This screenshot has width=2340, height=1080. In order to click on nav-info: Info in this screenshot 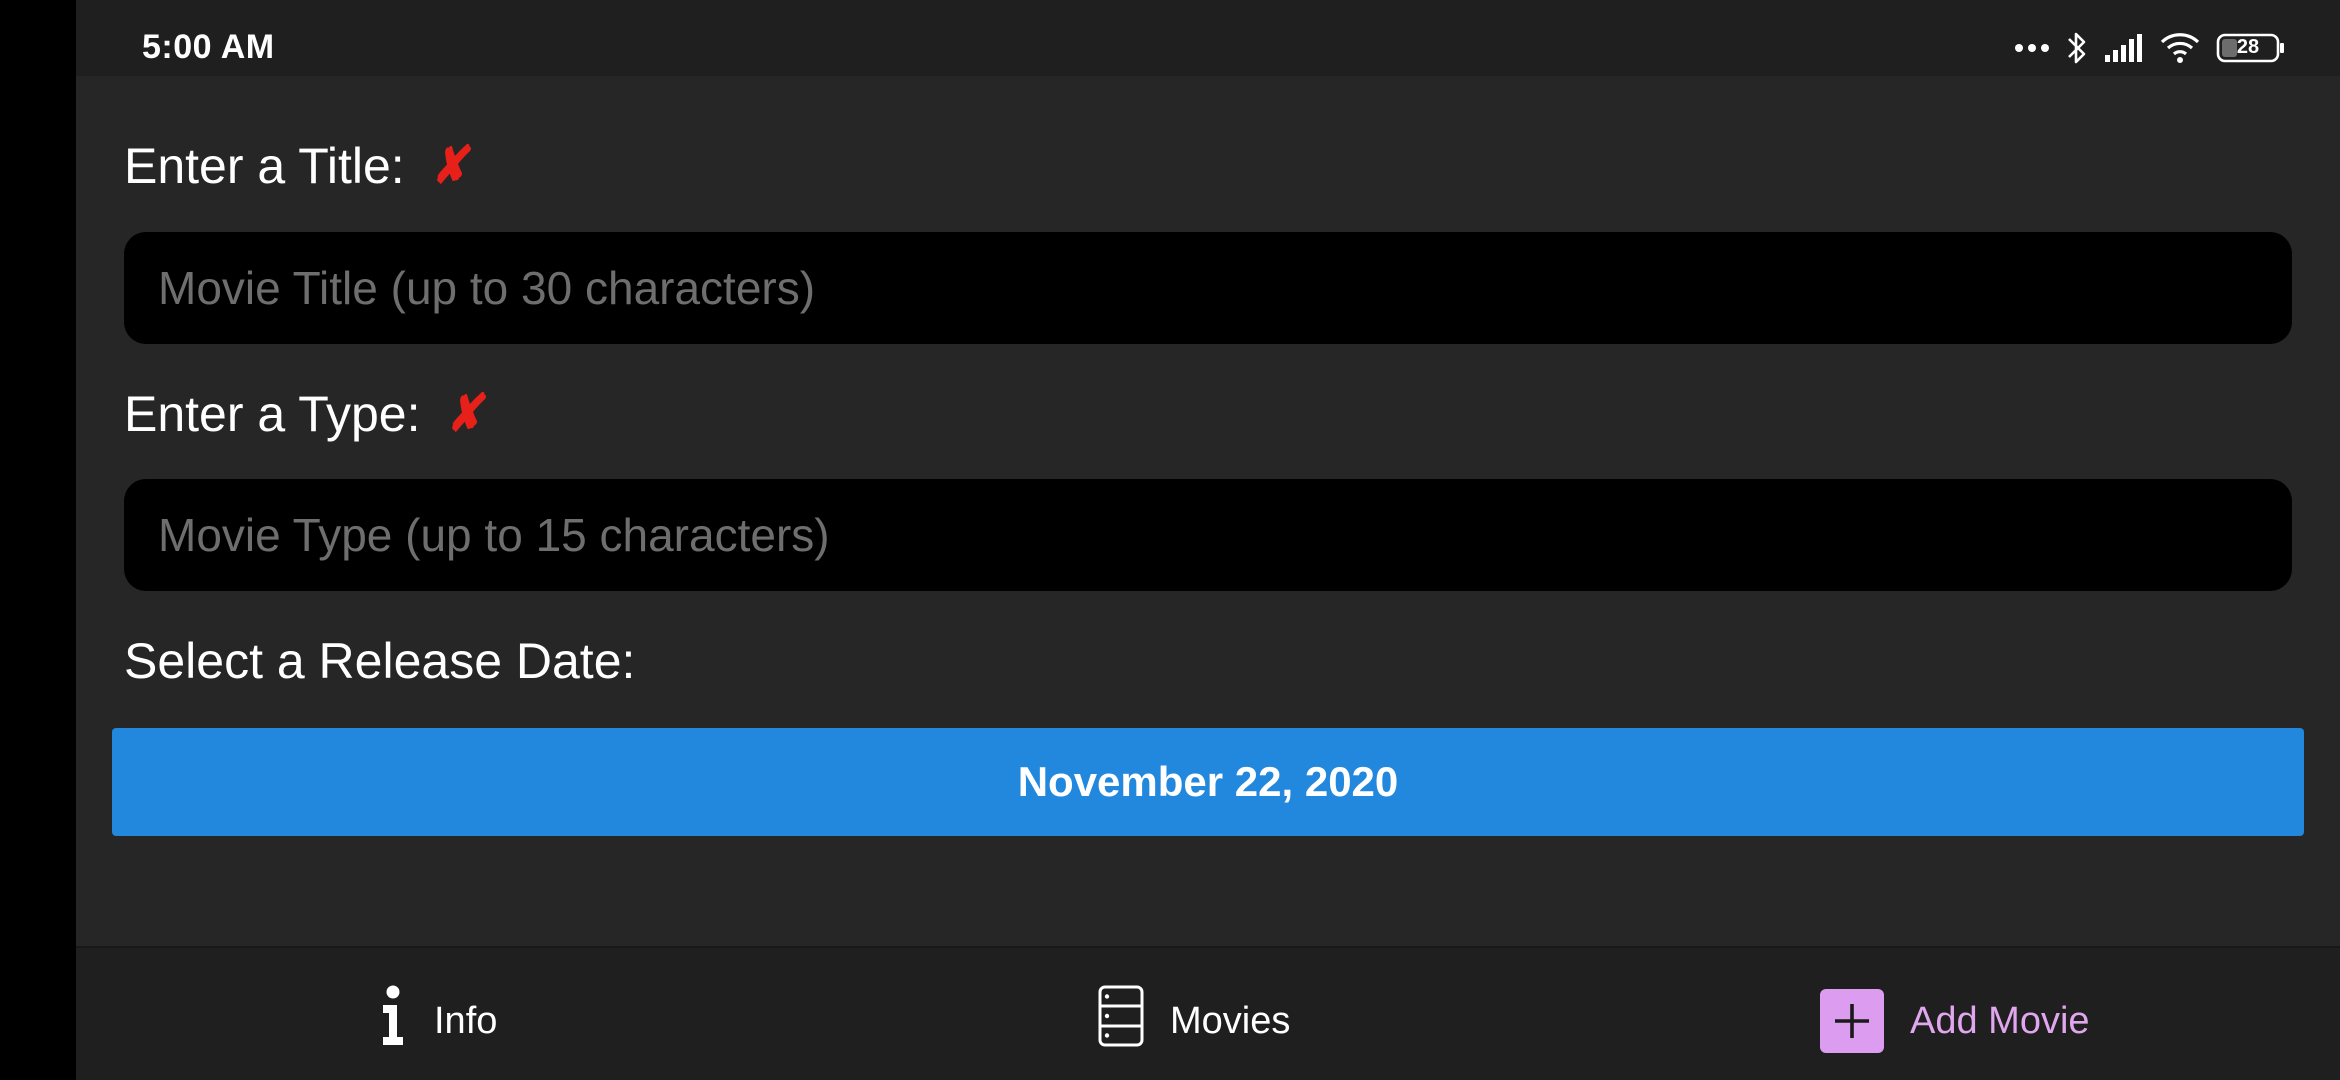, I will do `click(438, 1021)`.